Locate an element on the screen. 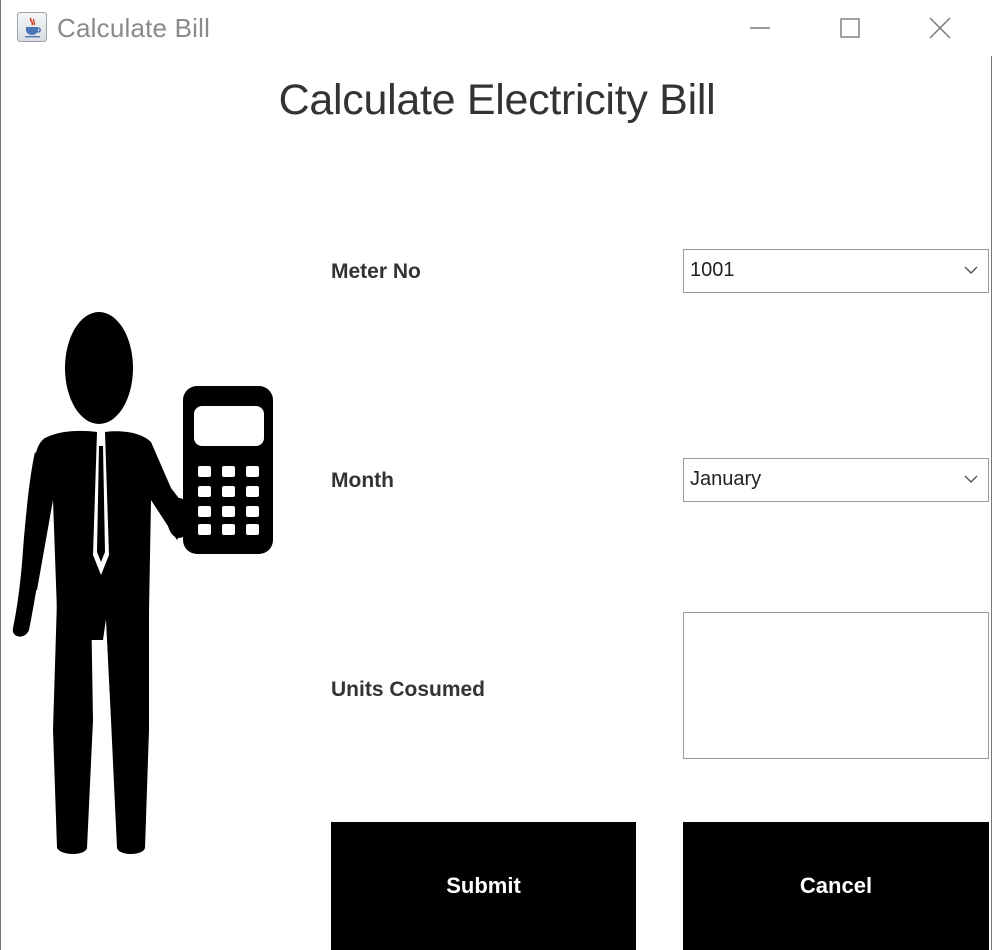 This screenshot has width=992, height=950. title-bar: Calculate Bill is located at coordinates (496, 28).